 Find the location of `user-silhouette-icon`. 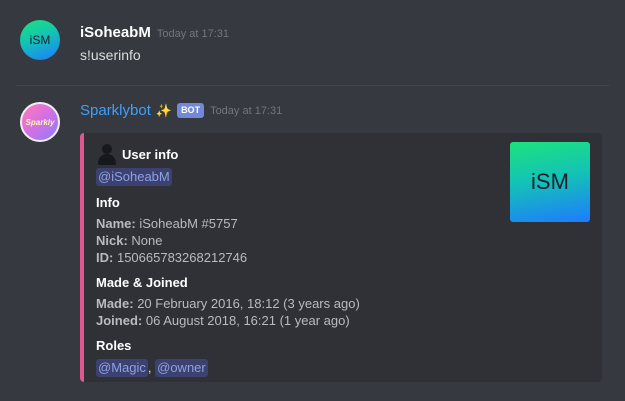

user-silhouette-icon is located at coordinates (107, 154).